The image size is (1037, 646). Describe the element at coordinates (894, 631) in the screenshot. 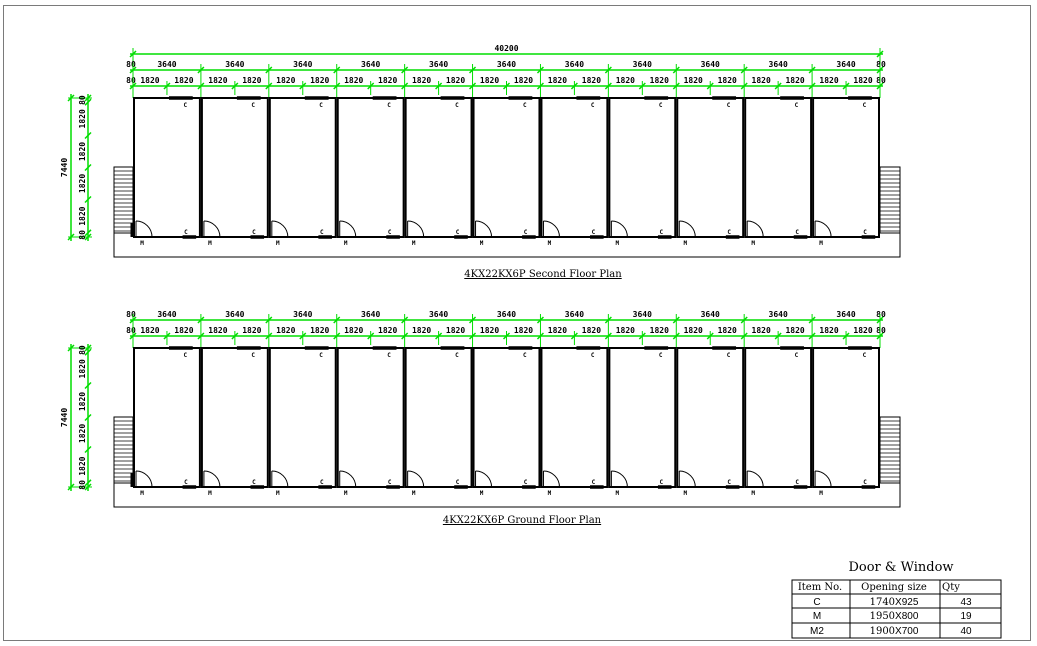

I see `row-size: 1900X700` at that location.